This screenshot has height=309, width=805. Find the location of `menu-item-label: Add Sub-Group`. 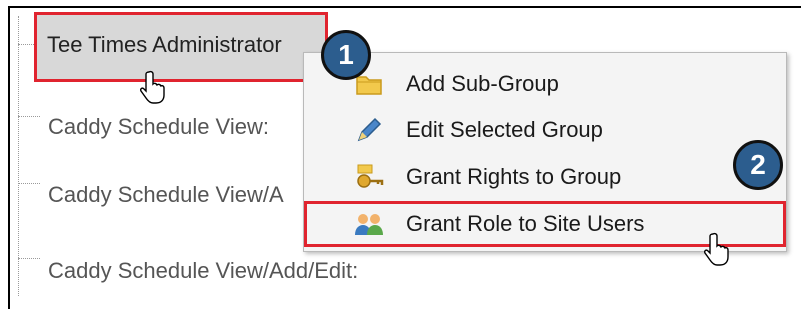

menu-item-label: Add Sub-Group is located at coordinates (482, 83).